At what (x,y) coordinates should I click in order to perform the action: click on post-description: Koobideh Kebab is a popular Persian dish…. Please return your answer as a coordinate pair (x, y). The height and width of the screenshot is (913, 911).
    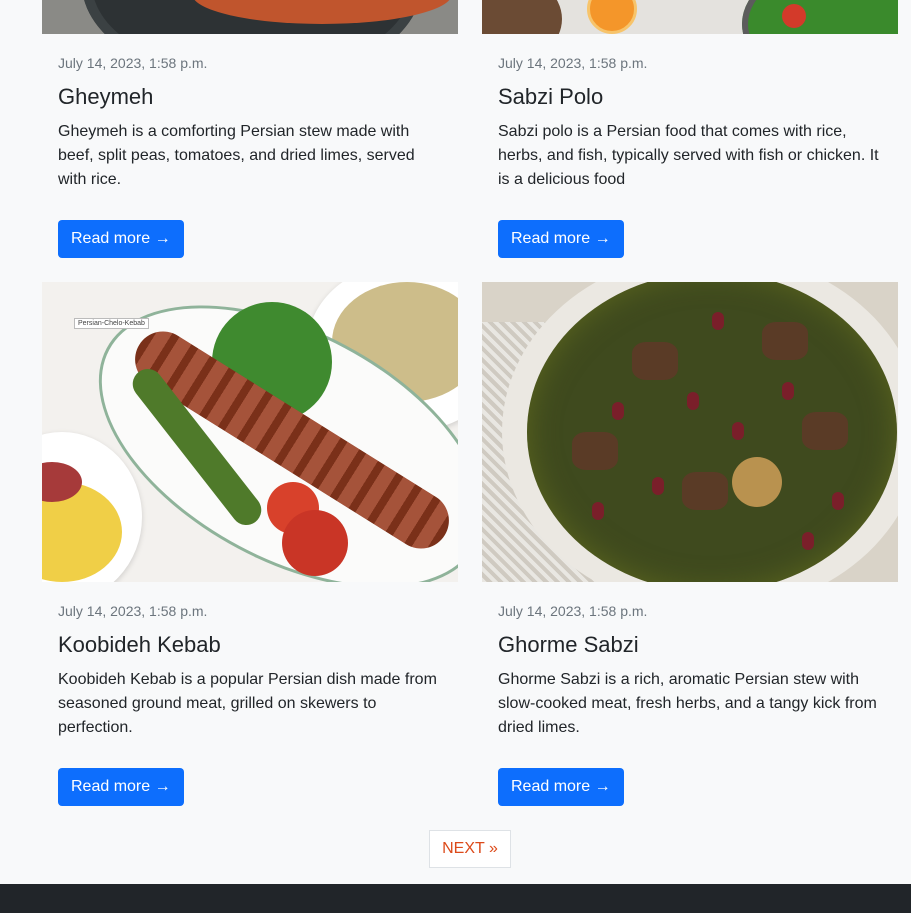
    Looking at the image, I should click on (247, 703).